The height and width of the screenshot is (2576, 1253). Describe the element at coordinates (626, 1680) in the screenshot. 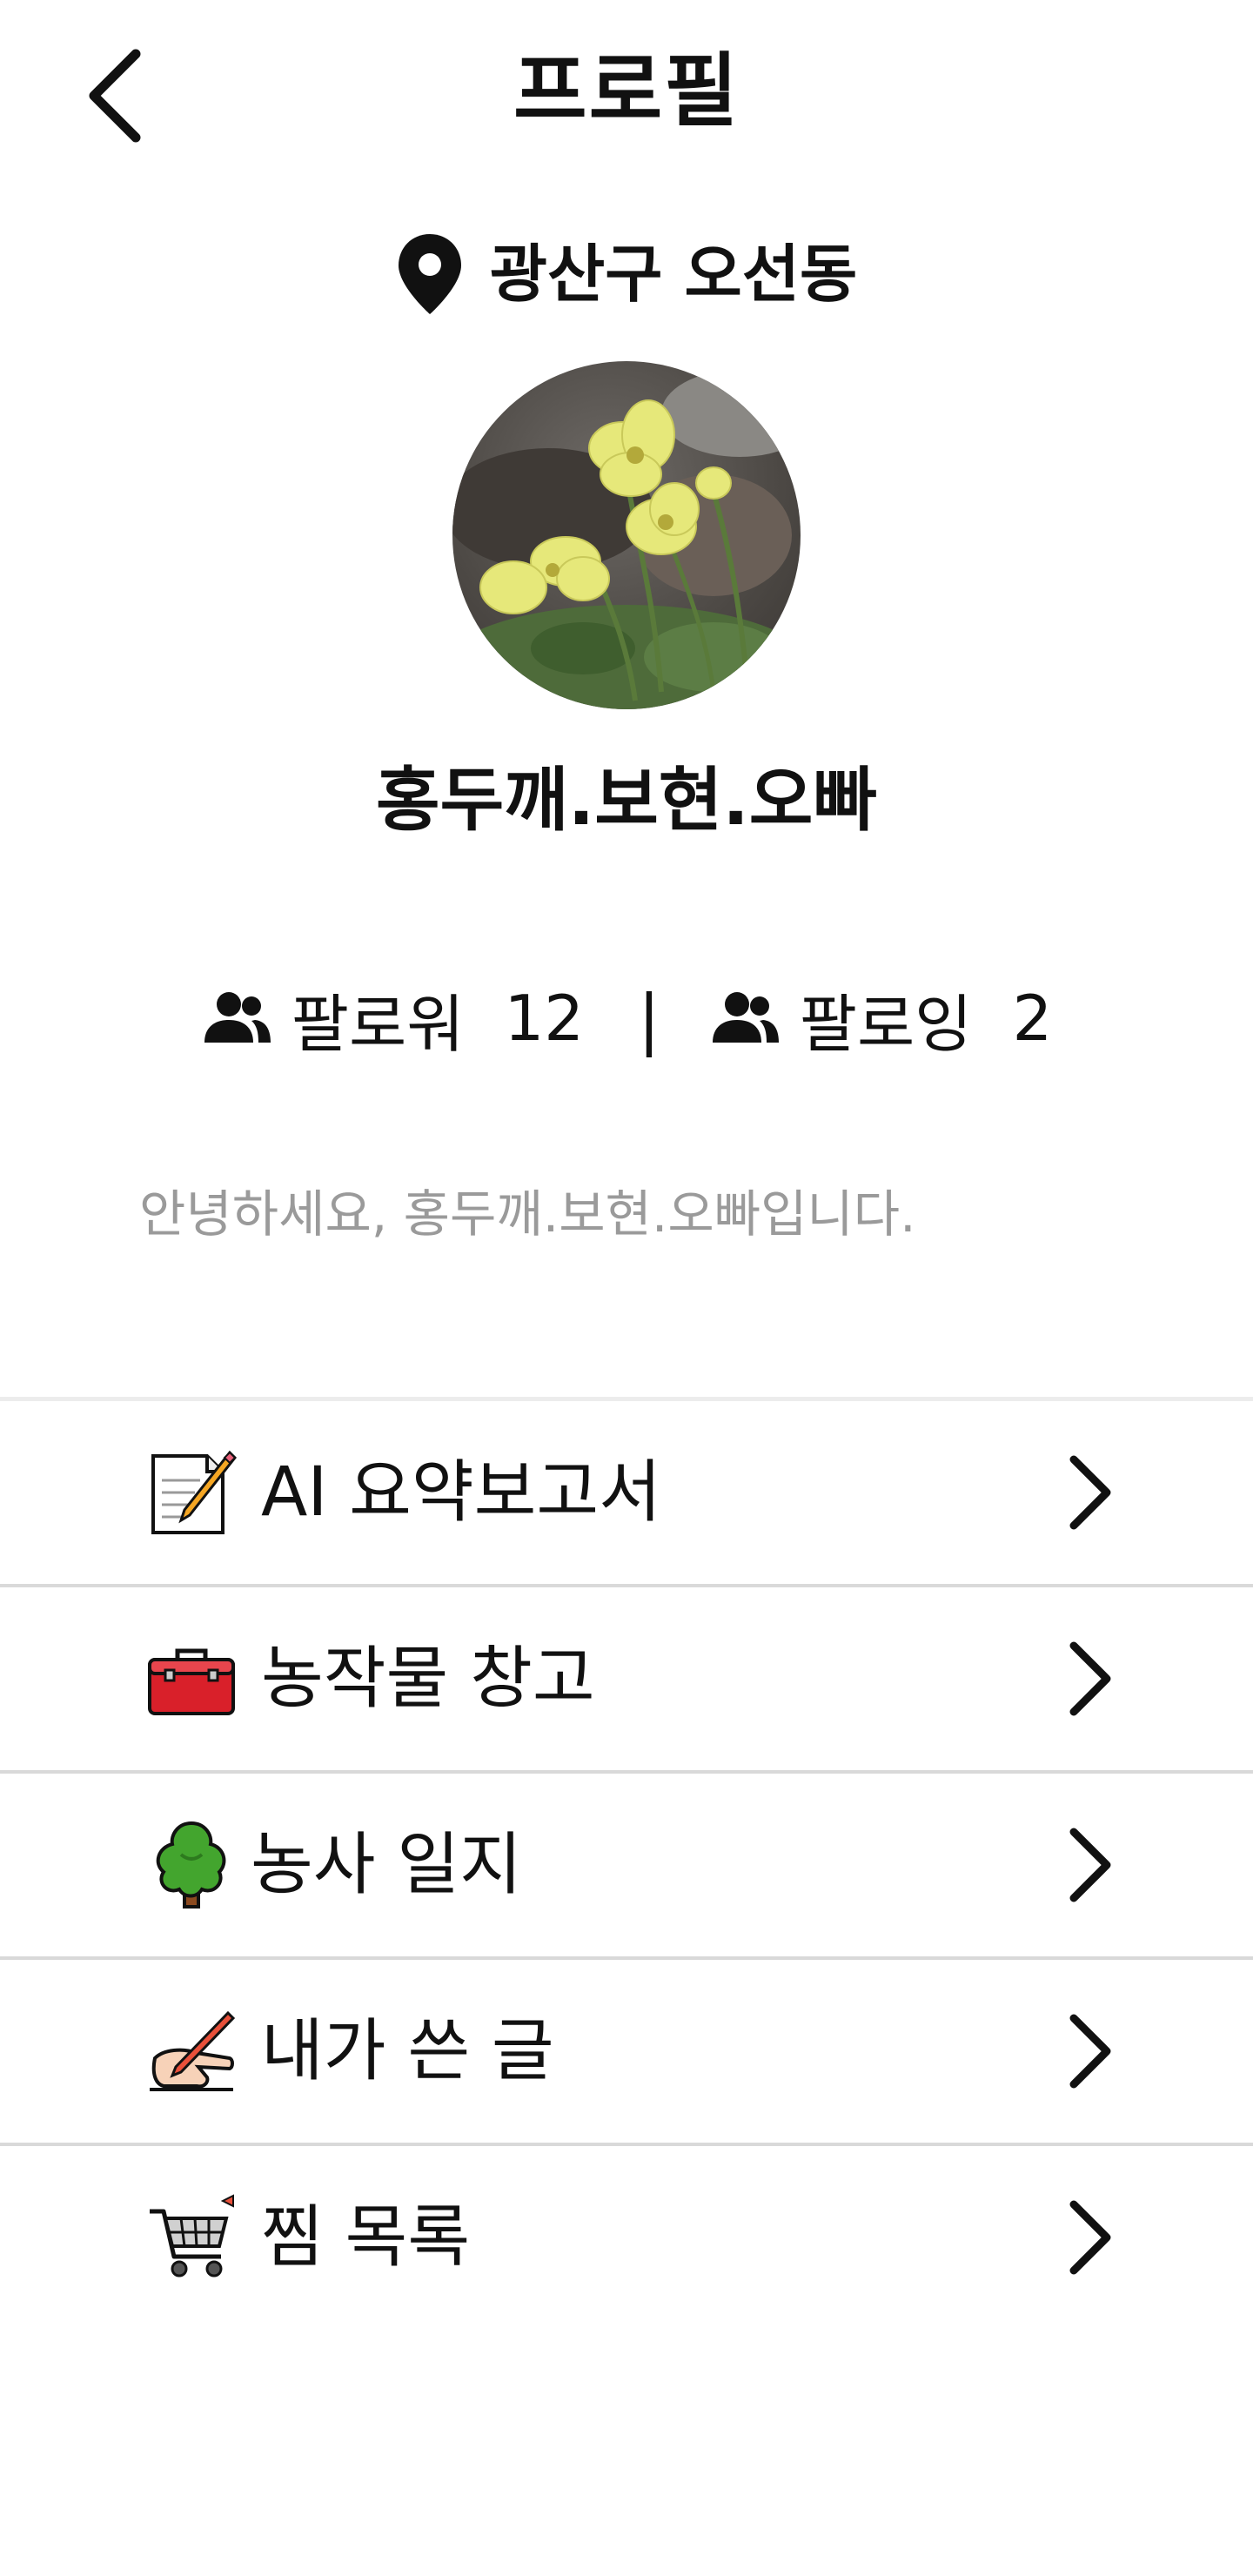

I see `menu-item-crop-storage: 농작물 창고` at that location.